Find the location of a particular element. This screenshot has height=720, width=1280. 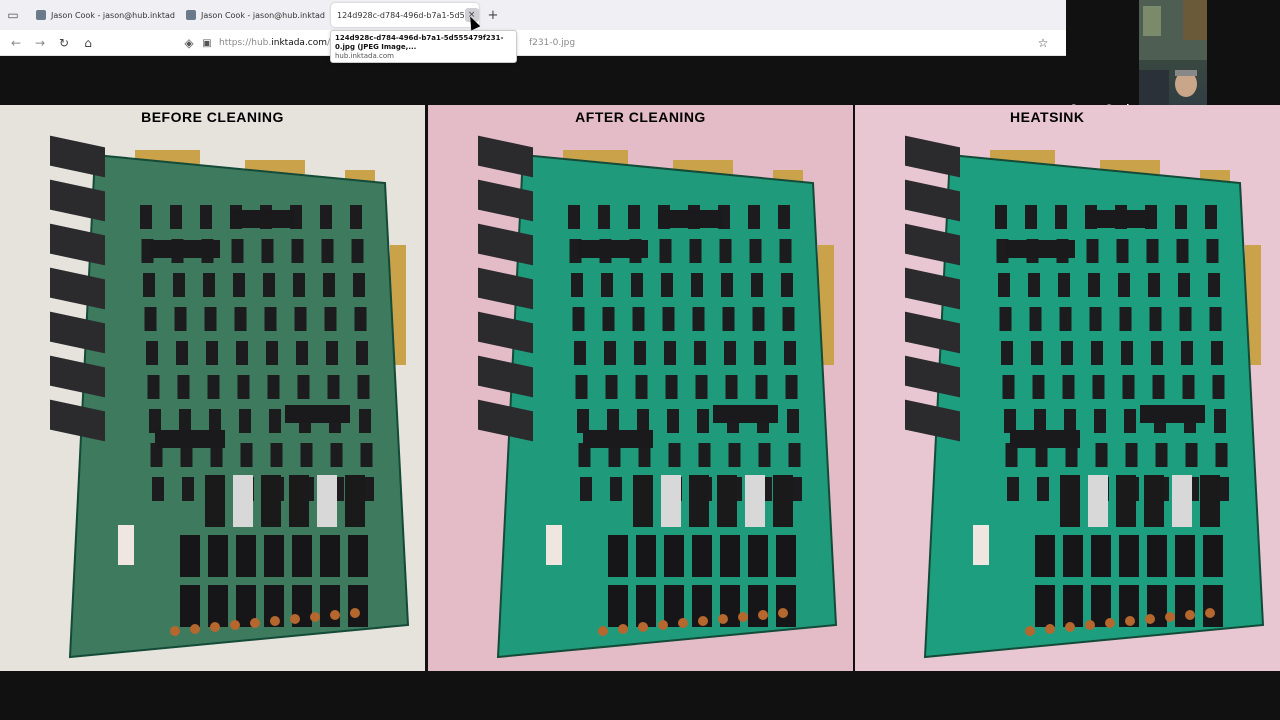

url-field: https://hub.inktada.com/plf231-0.jpg is located at coordinates (397, 43).